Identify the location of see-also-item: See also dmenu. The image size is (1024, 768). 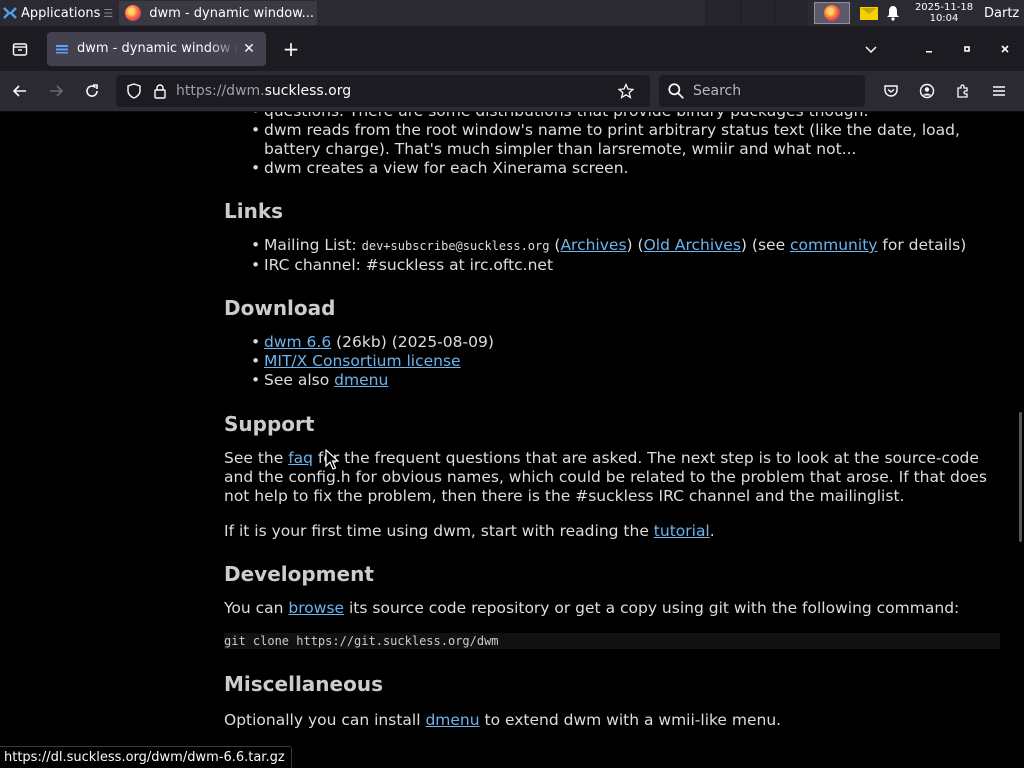
(612, 380).